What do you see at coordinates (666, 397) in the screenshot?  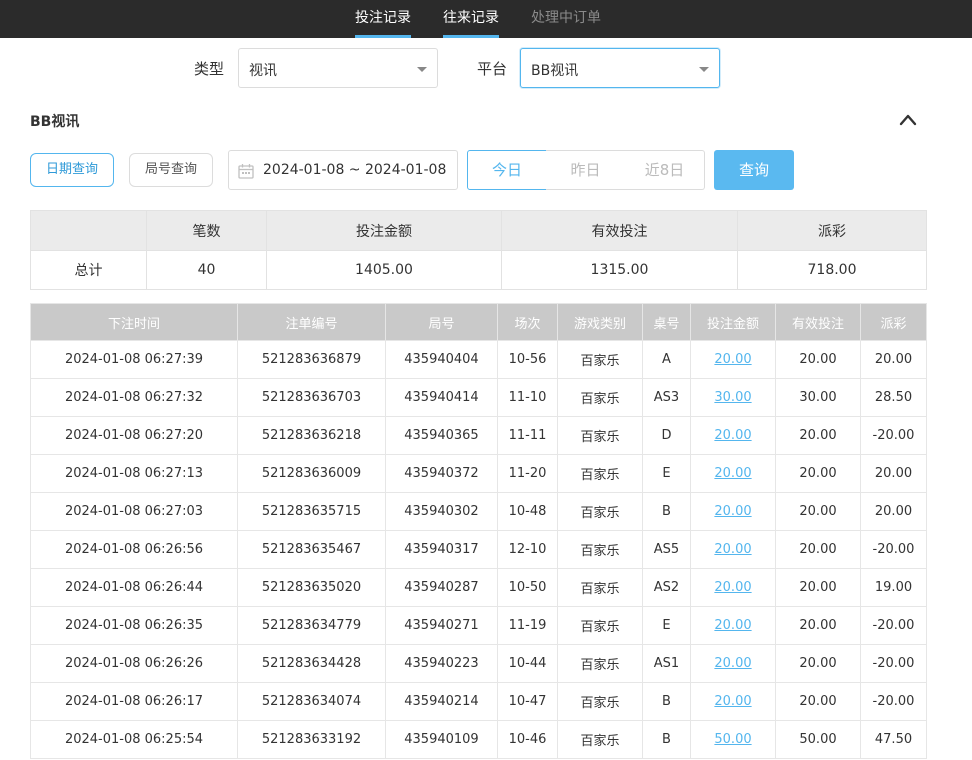 I see `table-no-cell: AS3` at bounding box center [666, 397].